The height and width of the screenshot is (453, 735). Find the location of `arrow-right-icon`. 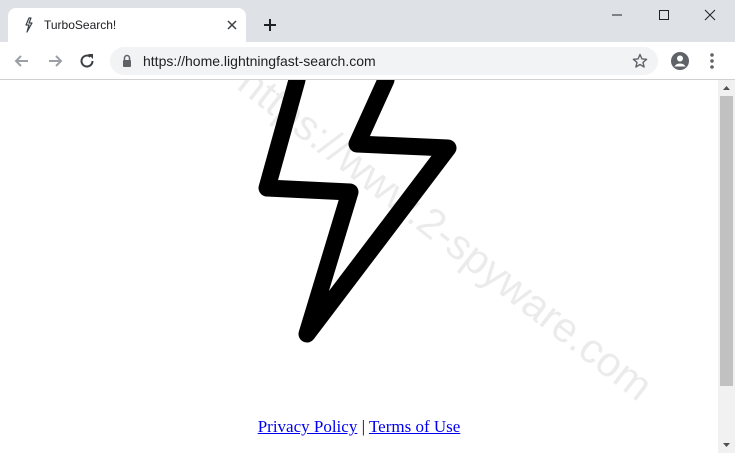

arrow-right-icon is located at coordinates (55, 61).